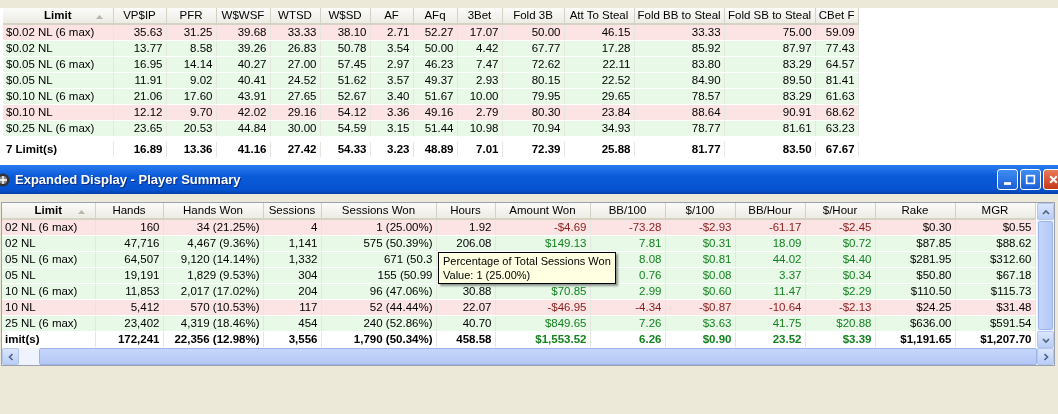 The width and height of the screenshot is (1058, 414). What do you see at coordinates (1045, 211) in the screenshot?
I see `scroll-up-button` at bounding box center [1045, 211].